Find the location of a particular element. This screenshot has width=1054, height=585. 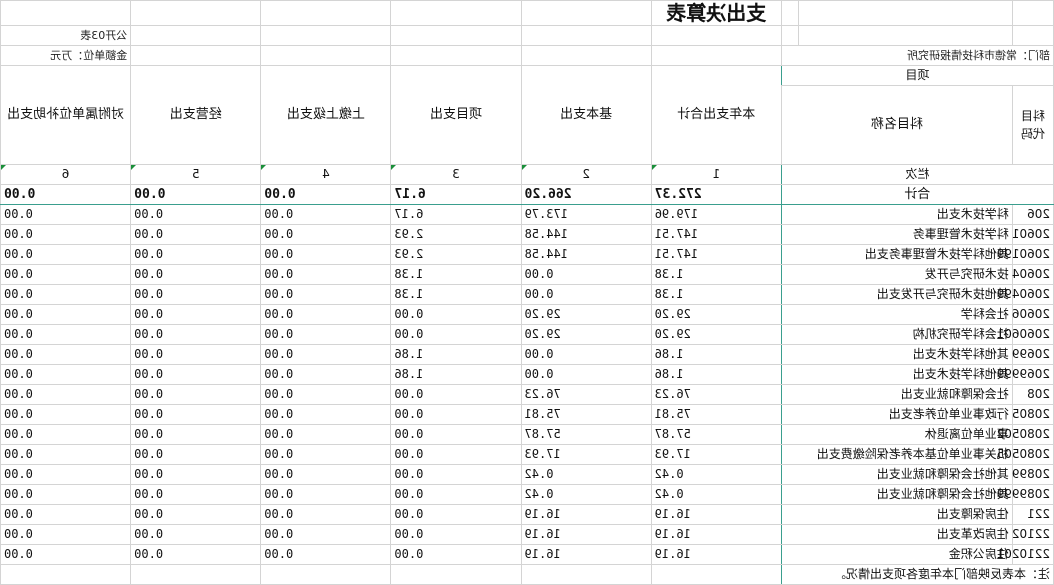

subject-name: 科学技术管理事务 is located at coordinates (897, 234).